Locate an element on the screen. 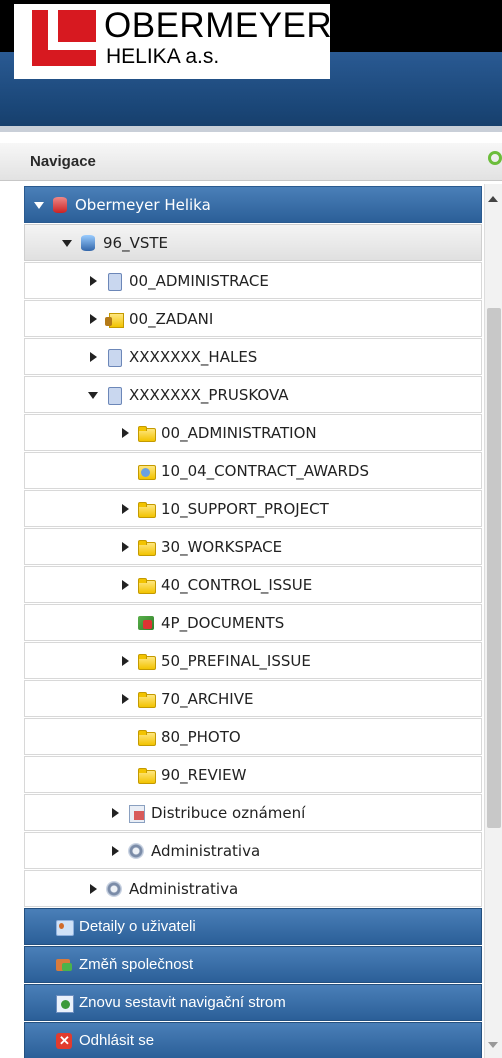 The height and width of the screenshot is (1058, 502). scroll-thumb is located at coordinates (494, 568).